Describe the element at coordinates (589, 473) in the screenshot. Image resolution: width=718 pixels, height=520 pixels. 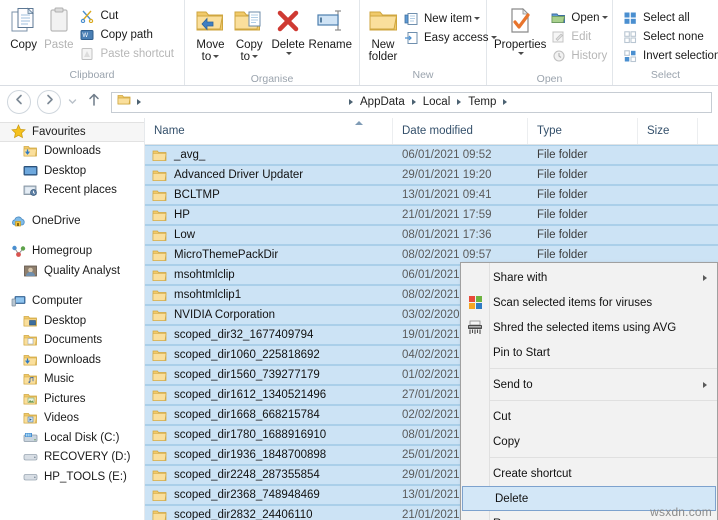
I see `context-menu-item-create-shortcut: Create shortcut` at that location.